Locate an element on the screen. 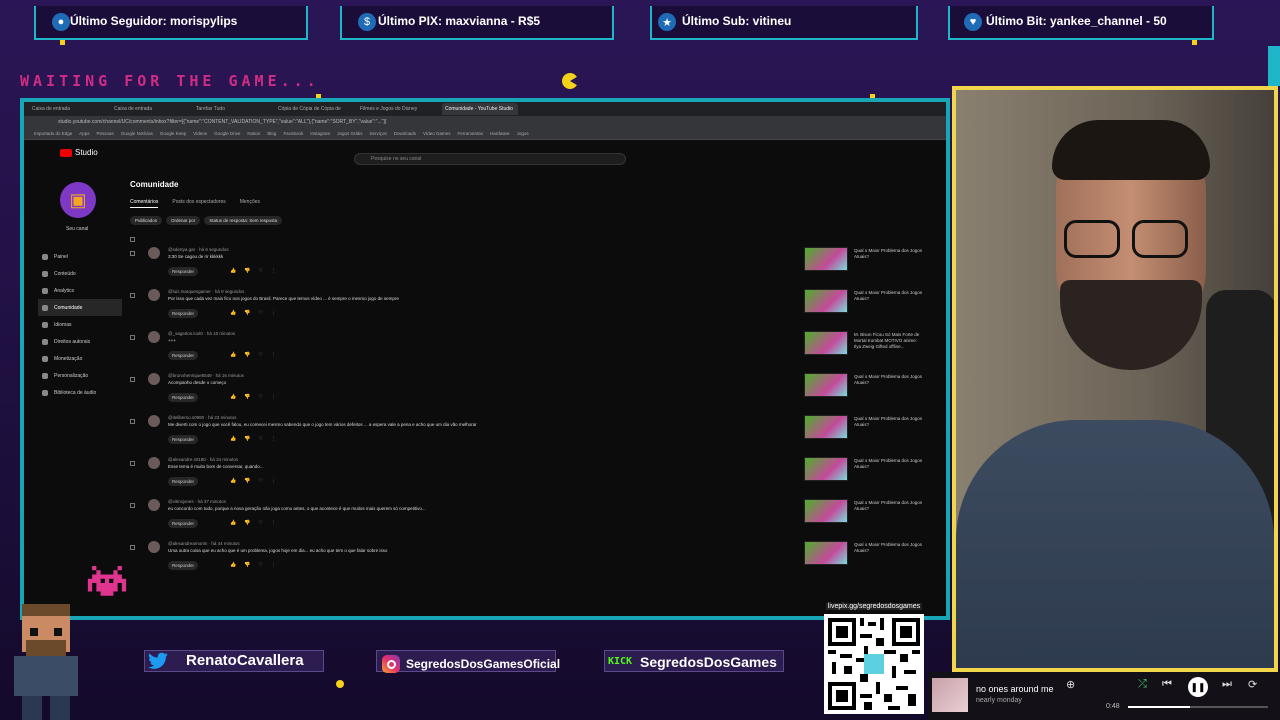  comment-author: @iteliberso.s0990 · há 23 minutos is located at coordinates (202, 417).